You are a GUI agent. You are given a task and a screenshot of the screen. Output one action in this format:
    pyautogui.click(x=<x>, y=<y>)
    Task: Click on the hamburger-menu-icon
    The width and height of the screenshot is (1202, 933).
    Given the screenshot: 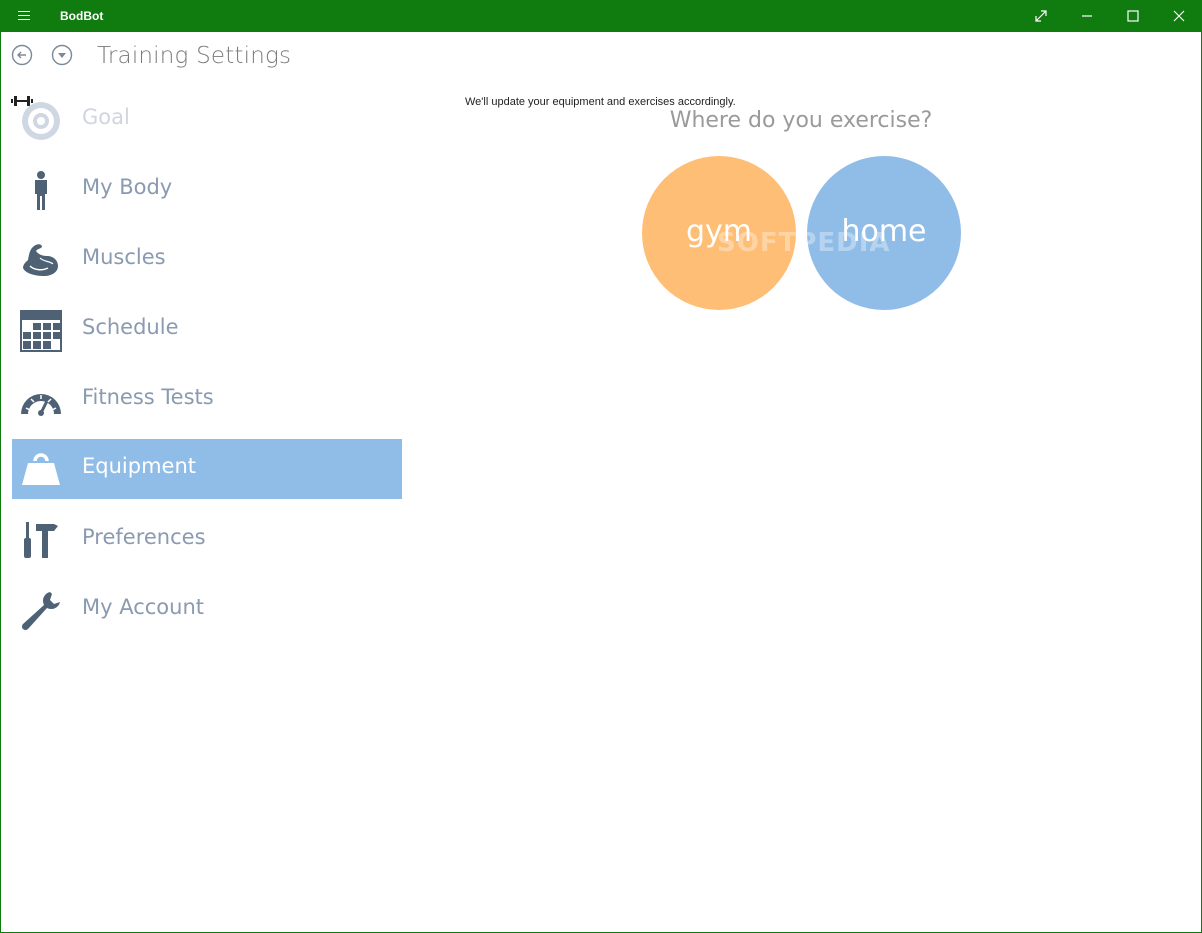 What is the action you would take?
    pyautogui.click(x=25, y=16)
    